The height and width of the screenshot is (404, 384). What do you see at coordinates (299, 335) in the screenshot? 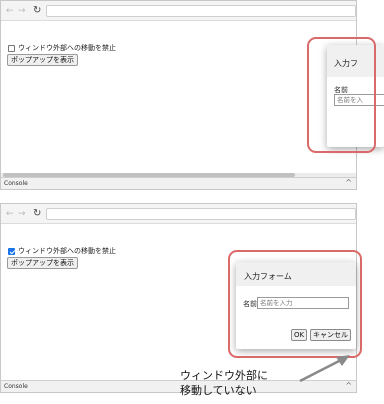
I see `ok-button: OK` at bounding box center [299, 335].